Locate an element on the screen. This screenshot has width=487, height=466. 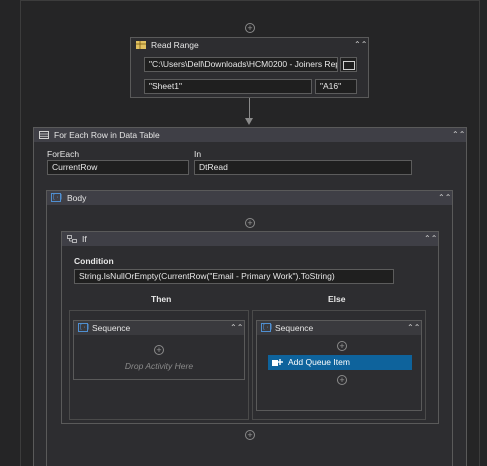
collapse-else-sequence-icon: ⌃⌃ is located at coordinates (413, 328).